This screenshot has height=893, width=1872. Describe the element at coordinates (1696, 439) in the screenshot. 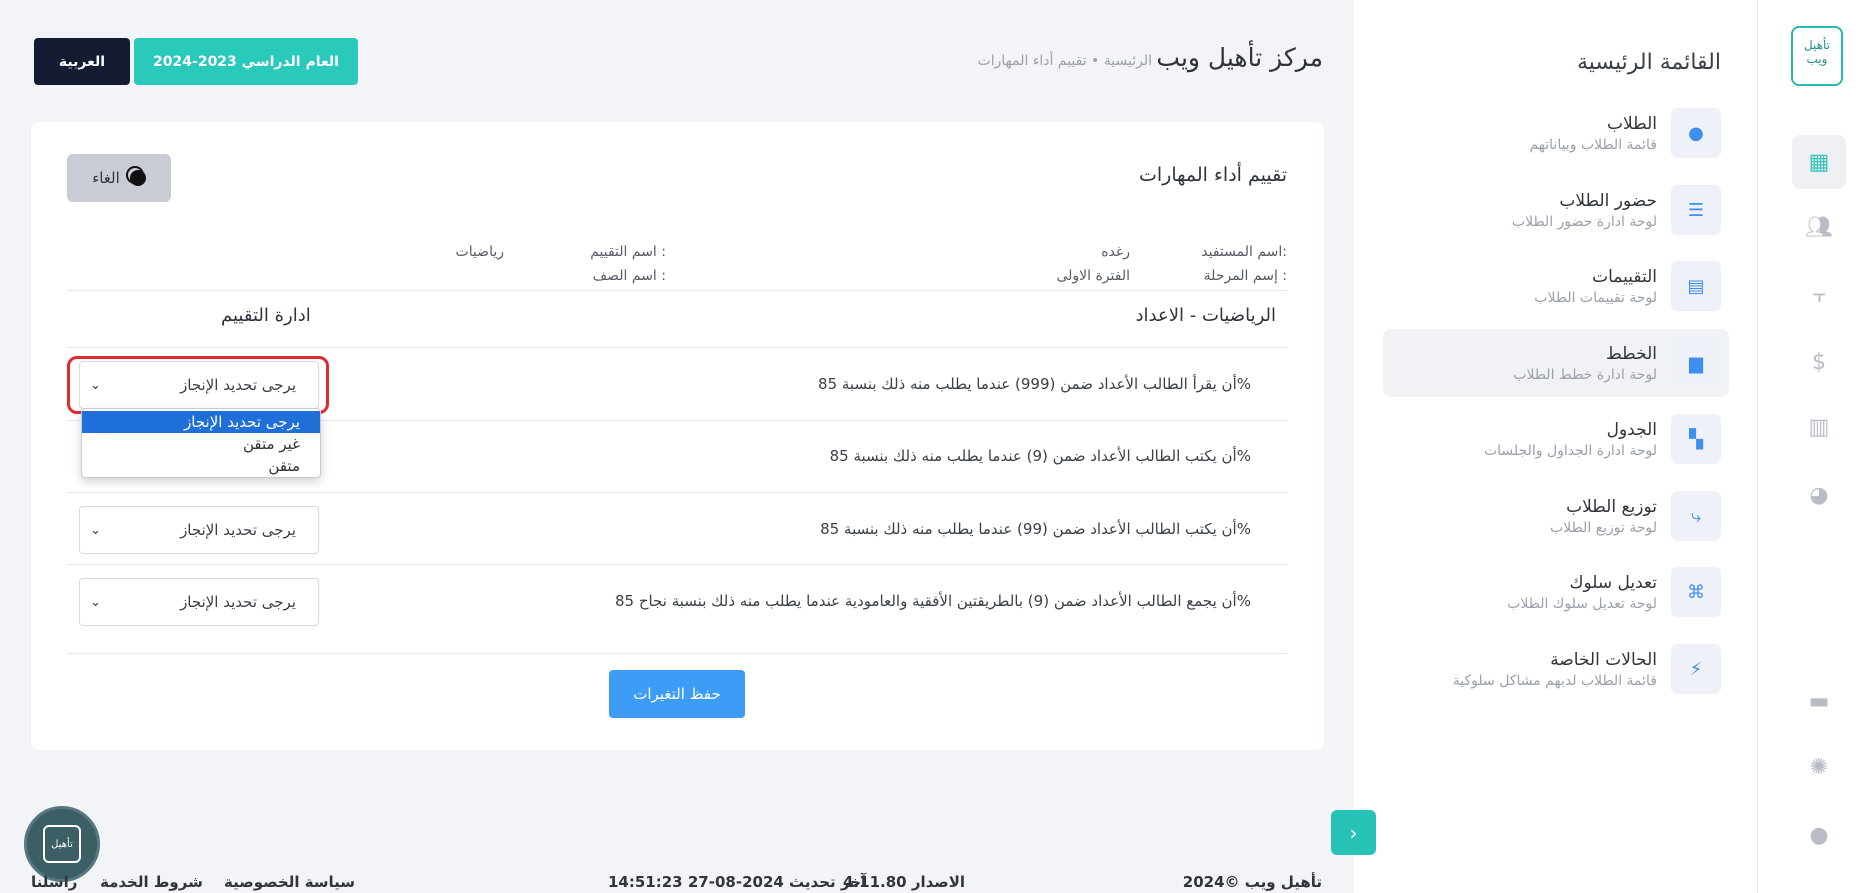

I see `grid-icon: ▚` at that location.